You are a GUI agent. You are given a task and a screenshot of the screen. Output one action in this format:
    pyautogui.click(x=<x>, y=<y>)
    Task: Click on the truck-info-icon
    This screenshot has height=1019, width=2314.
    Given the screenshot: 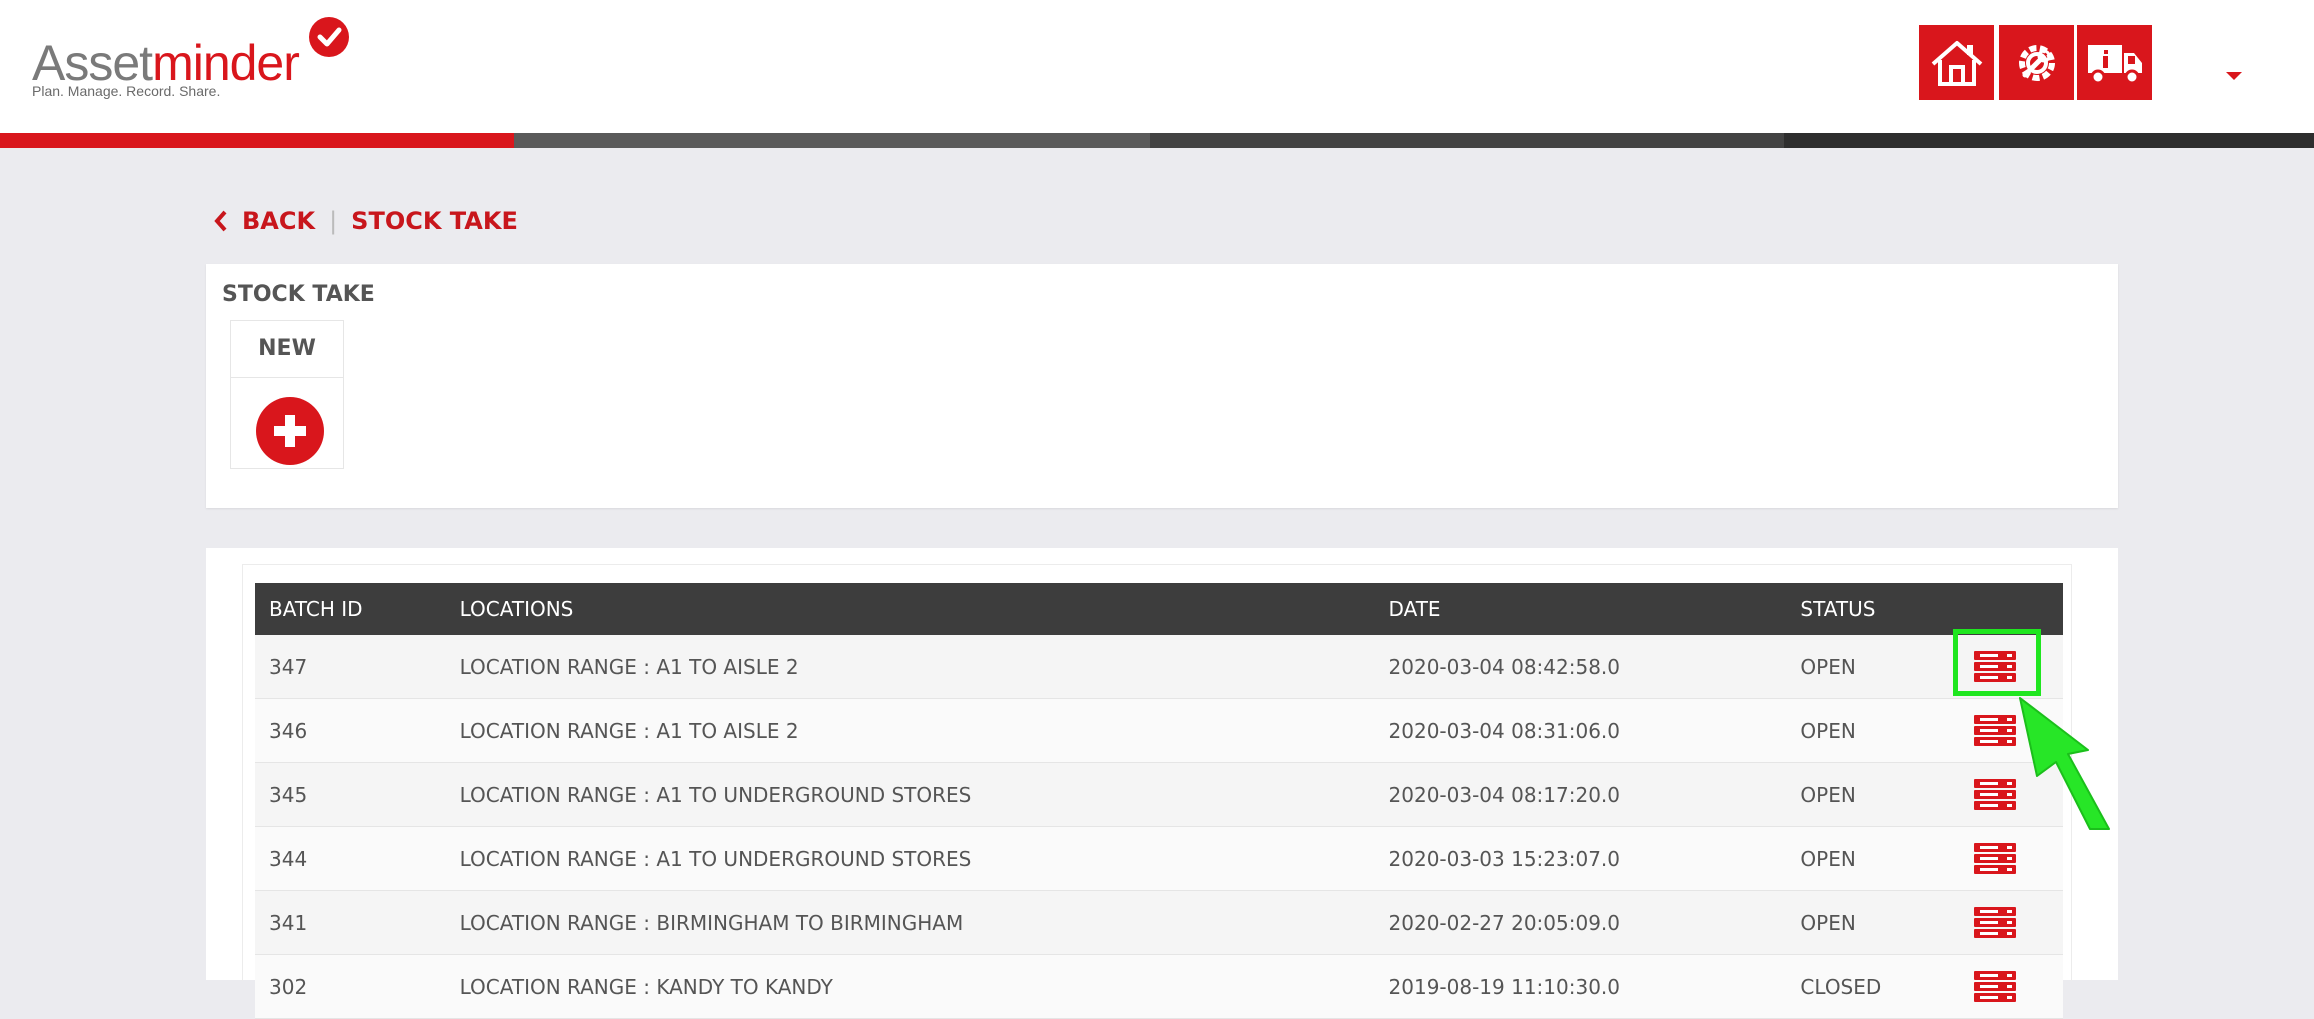 What is the action you would take?
    pyautogui.click(x=2114, y=64)
    